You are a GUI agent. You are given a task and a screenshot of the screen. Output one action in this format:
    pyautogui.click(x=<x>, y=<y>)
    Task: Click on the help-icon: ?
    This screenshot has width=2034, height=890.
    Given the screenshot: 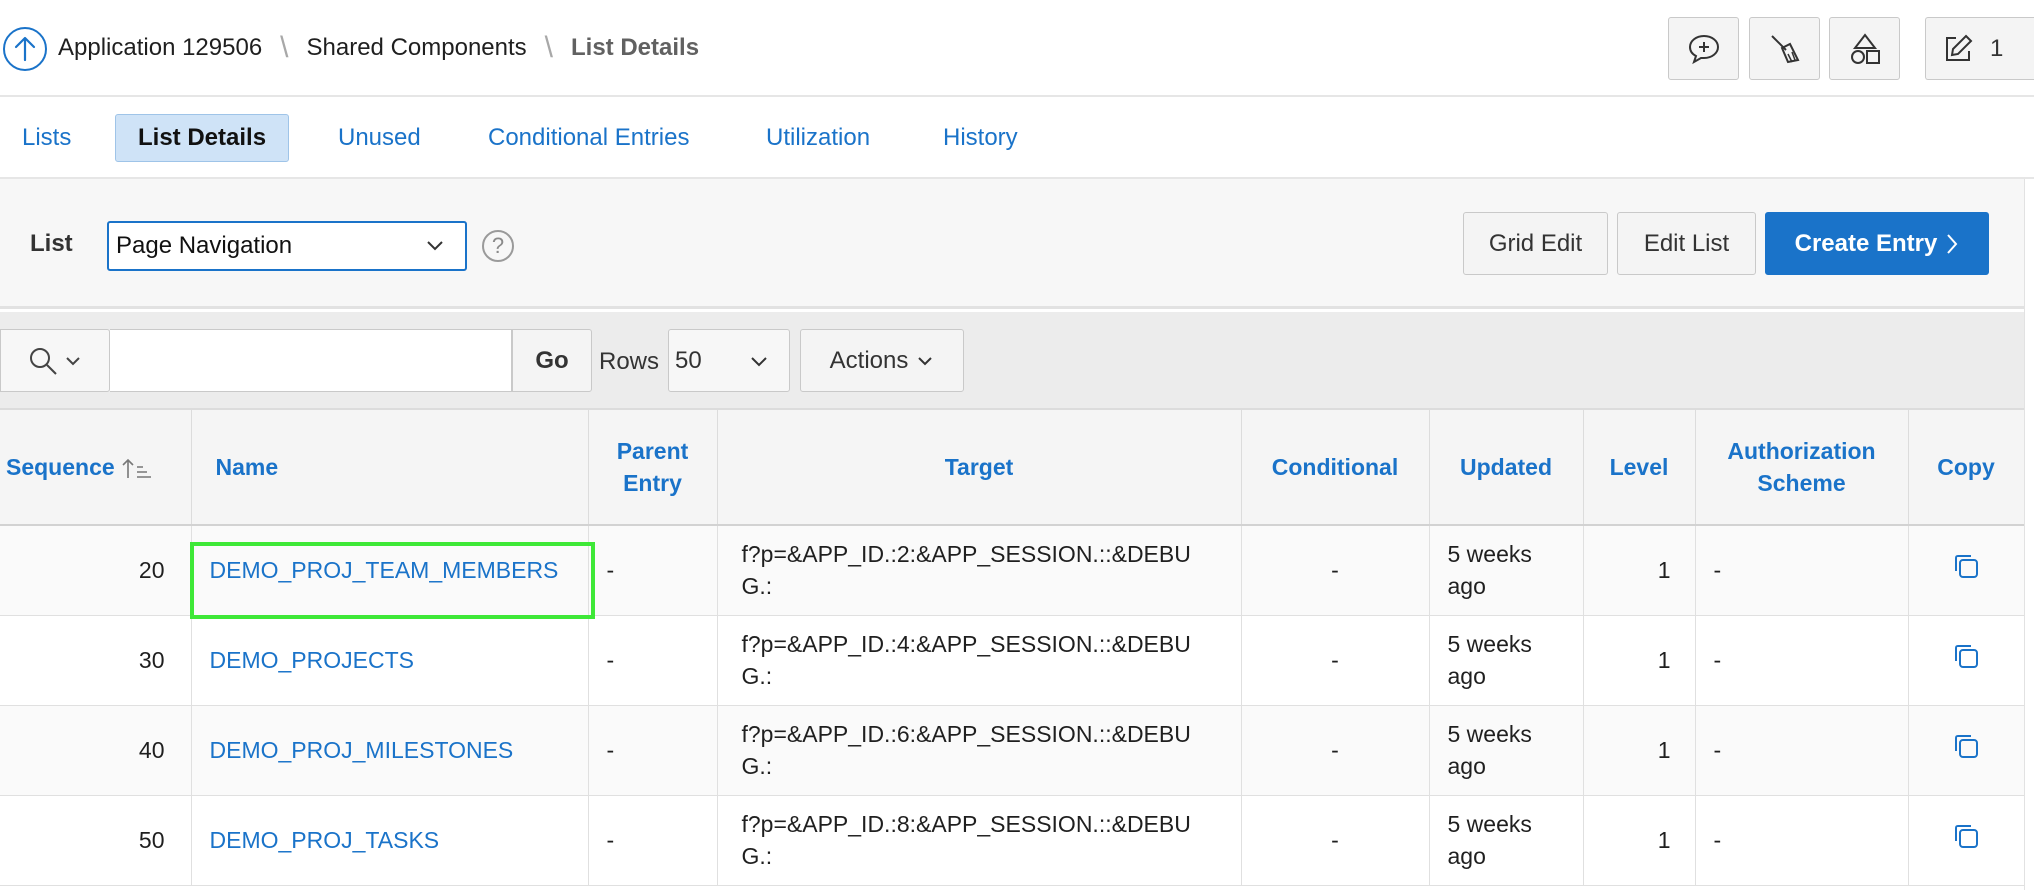 What is the action you would take?
    pyautogui.click(x=498, y=246)
    